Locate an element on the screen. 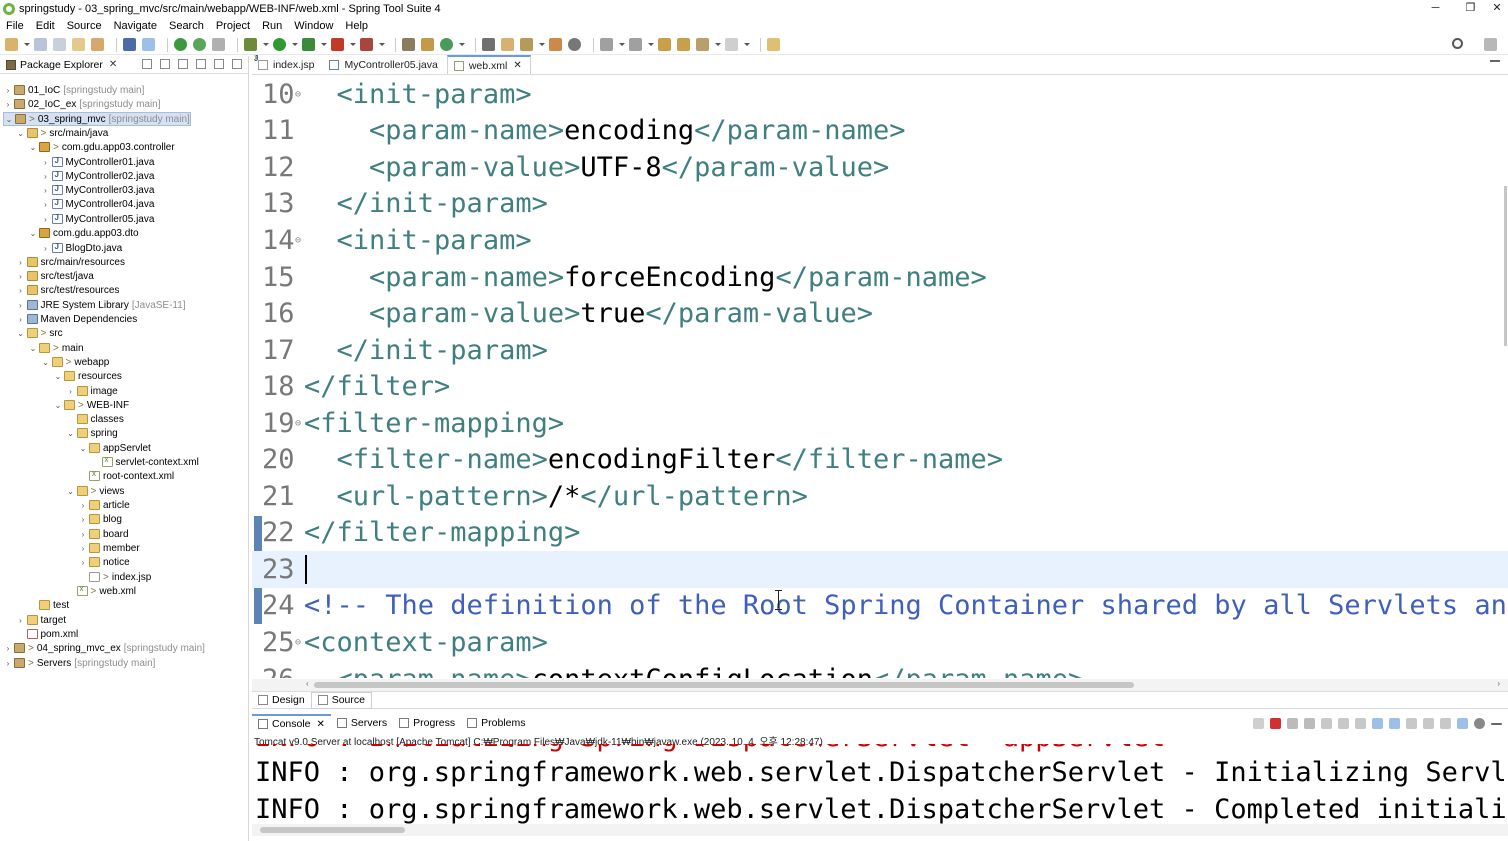 The width and height of the screenshot is (1508, 841). restore-button: ❐ is located at coordinates (1470, 8).